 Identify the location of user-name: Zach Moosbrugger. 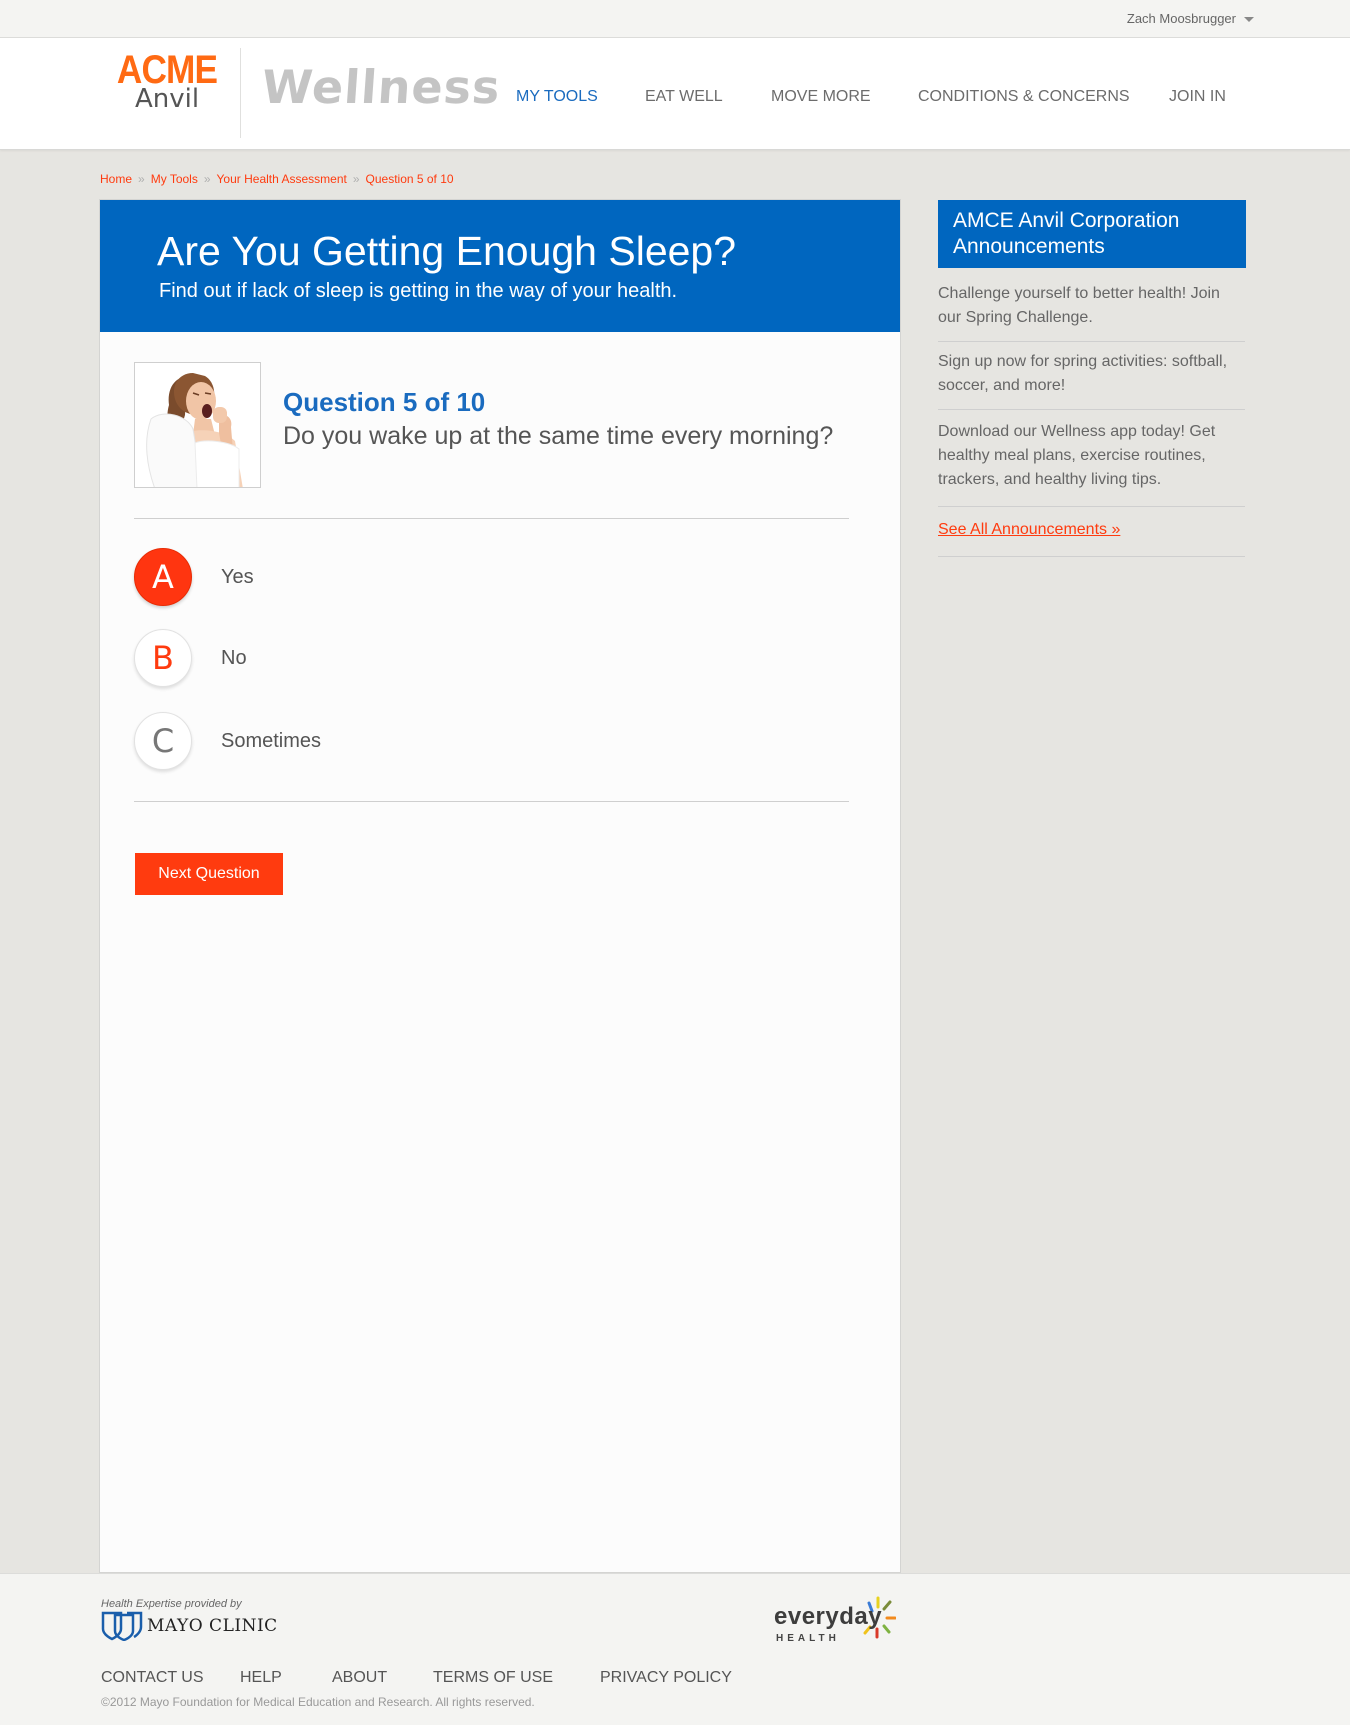
(1181, 18).